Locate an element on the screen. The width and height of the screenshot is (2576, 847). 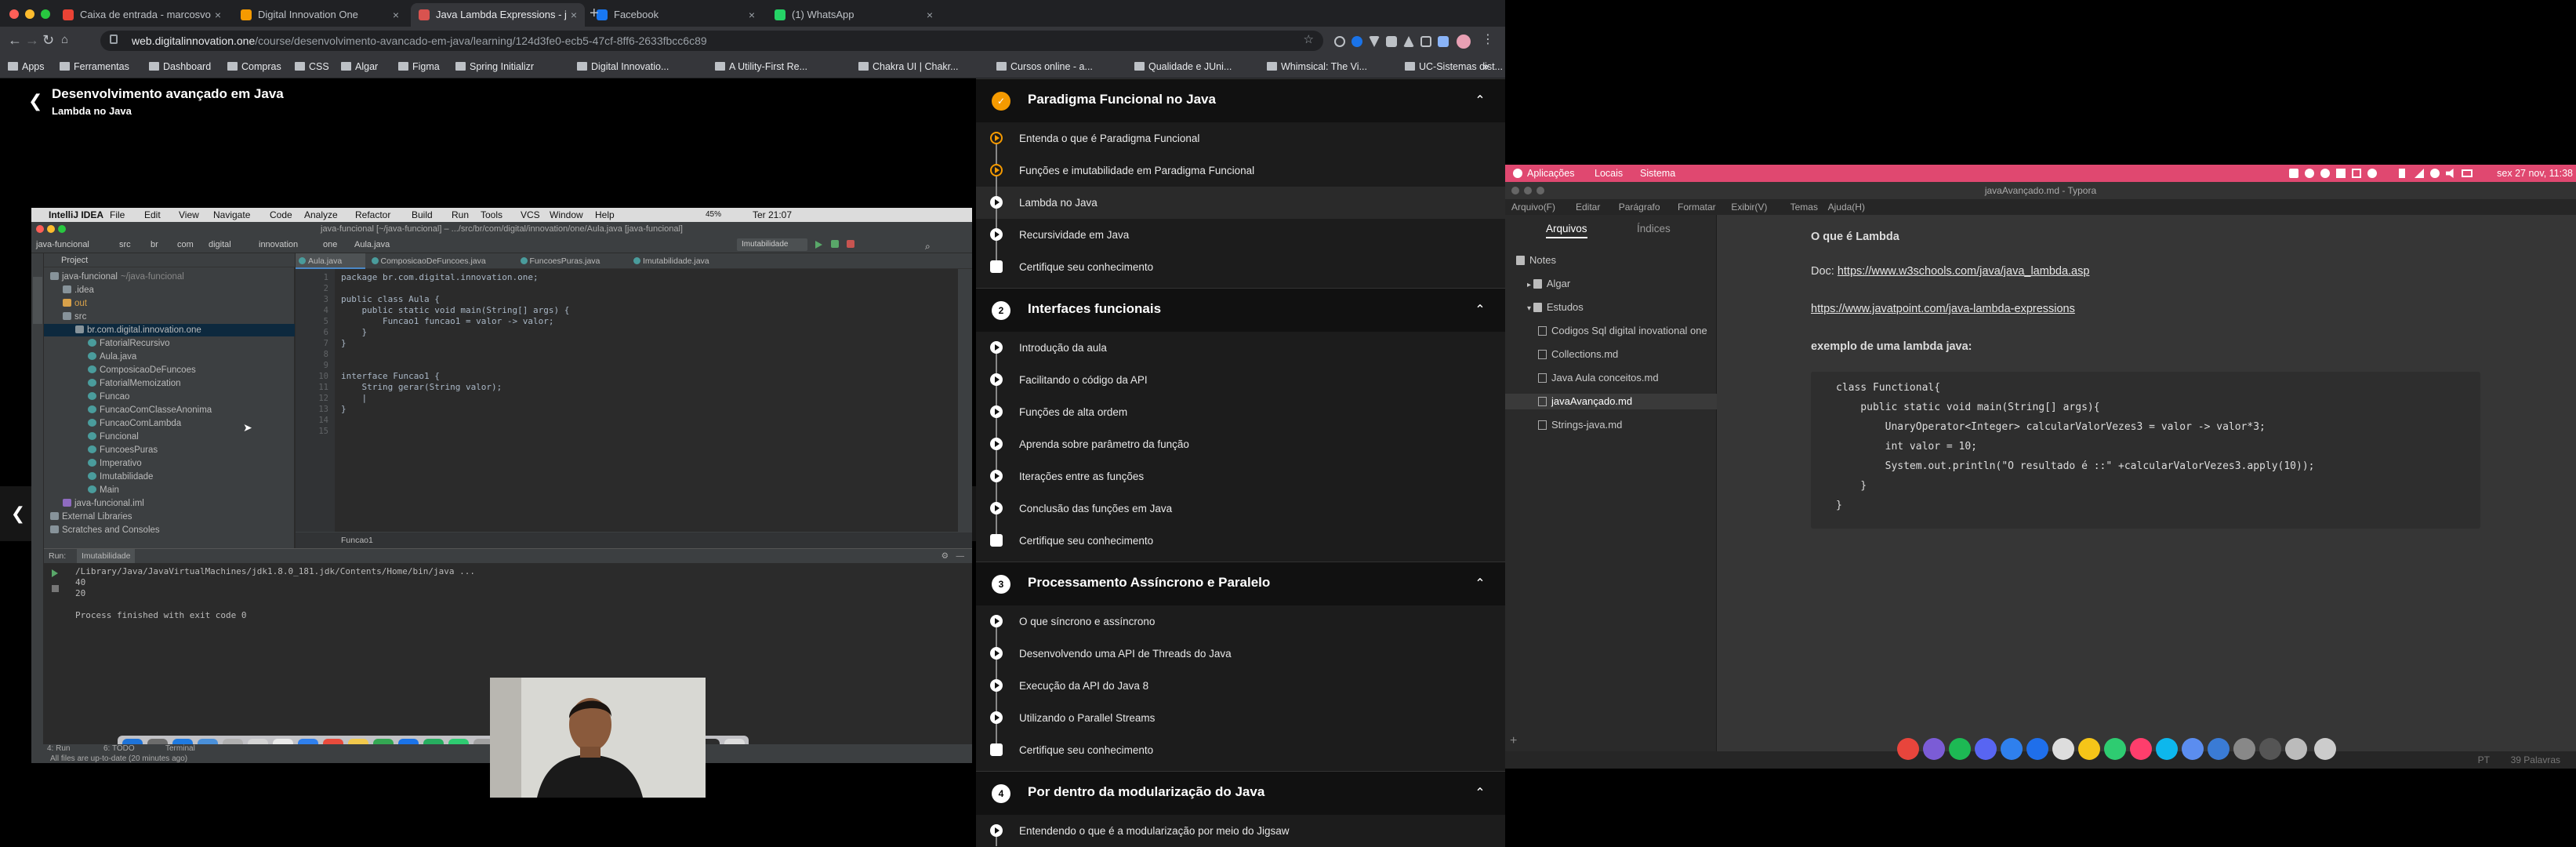
ide-menu-item: Build is located at coordinates (423, 215).